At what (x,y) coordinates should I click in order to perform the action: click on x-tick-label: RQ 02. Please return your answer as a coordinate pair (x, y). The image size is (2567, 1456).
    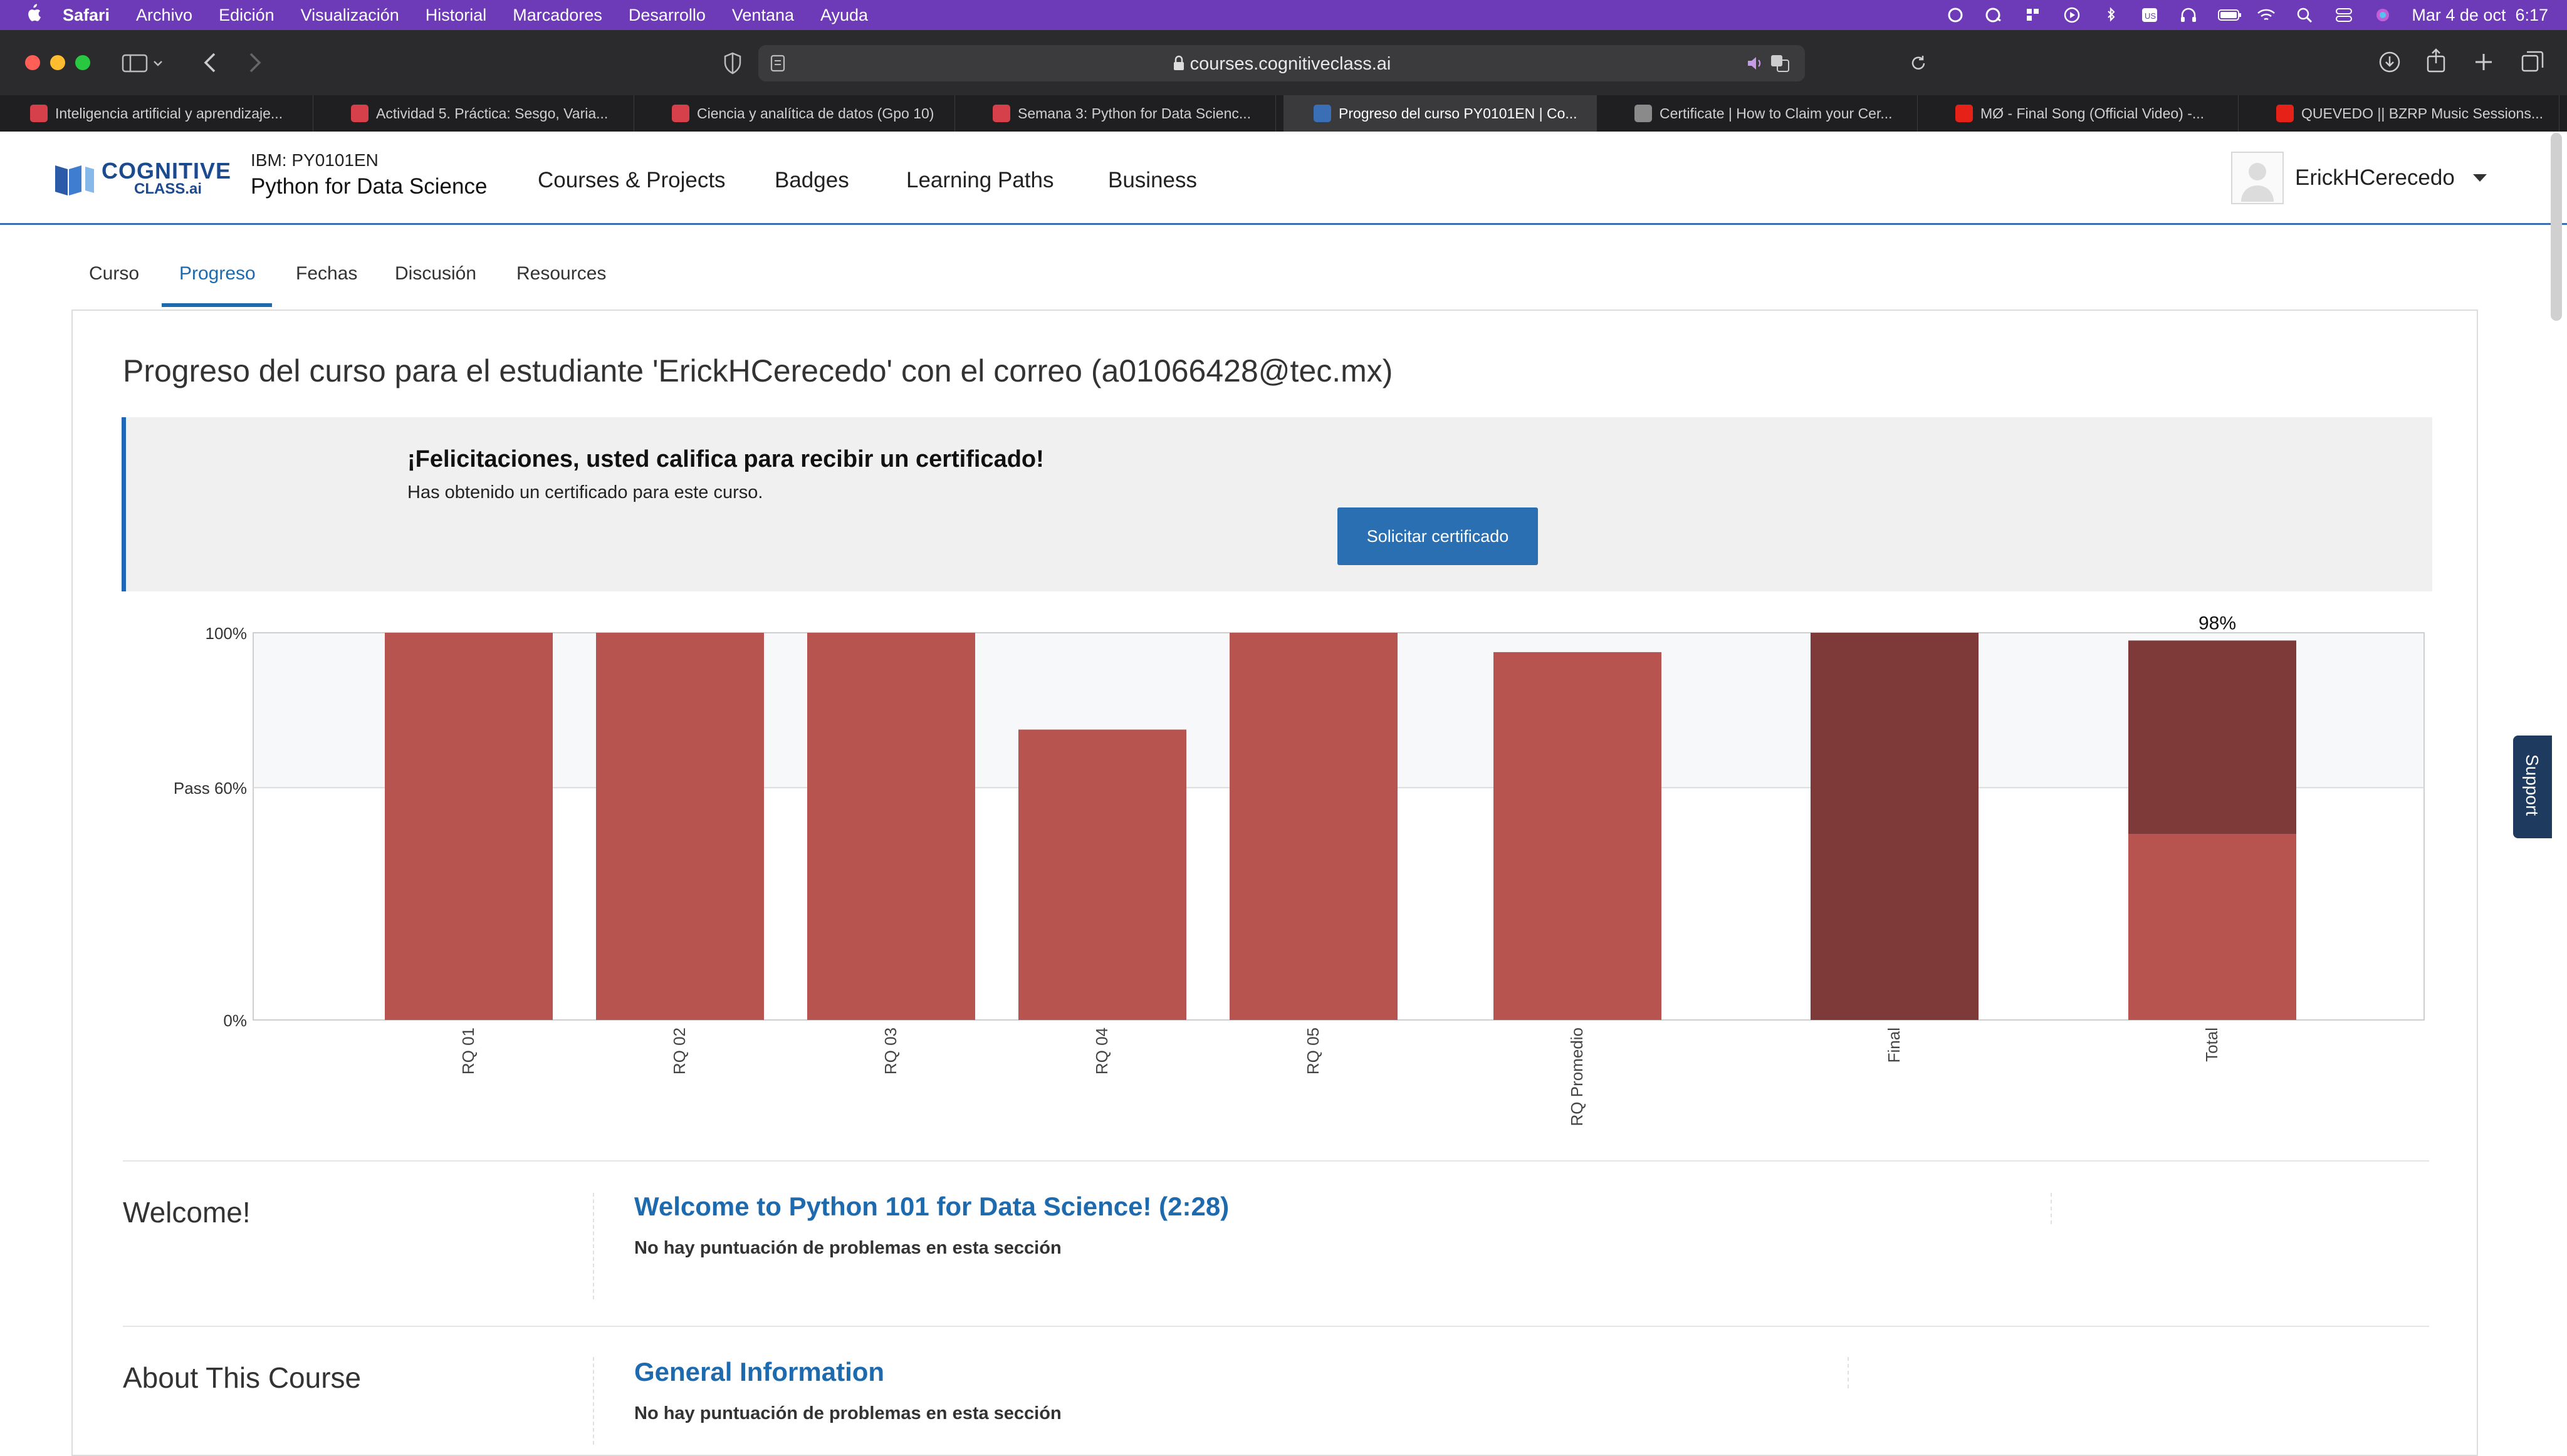
    Looking at the image, I should click on (679, 1050).